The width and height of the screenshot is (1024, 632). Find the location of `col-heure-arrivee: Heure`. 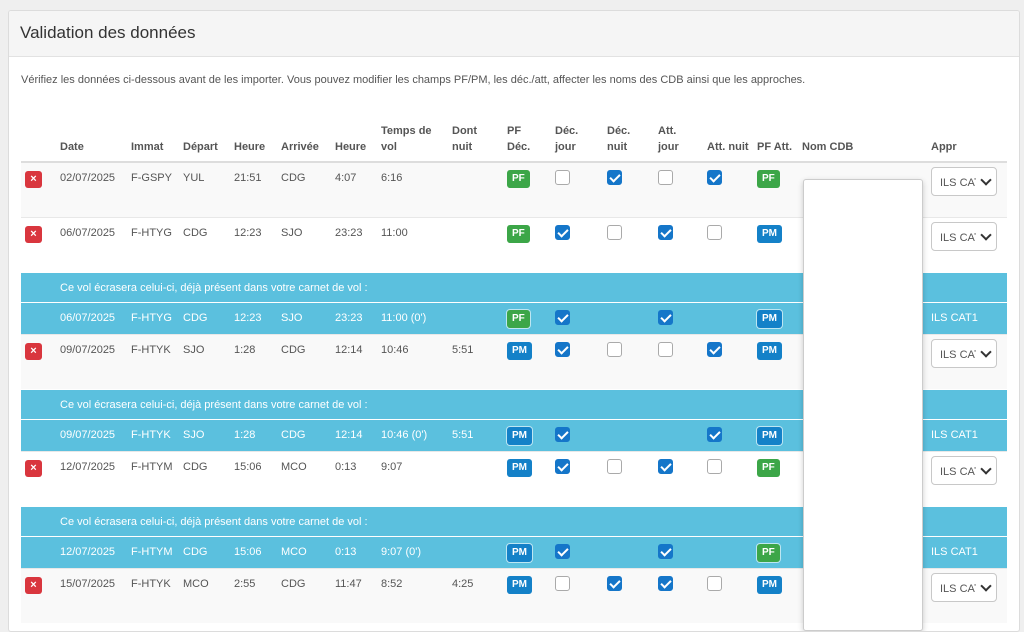

col-heure-arrivee: Heure is located at coordinates (354, 143).